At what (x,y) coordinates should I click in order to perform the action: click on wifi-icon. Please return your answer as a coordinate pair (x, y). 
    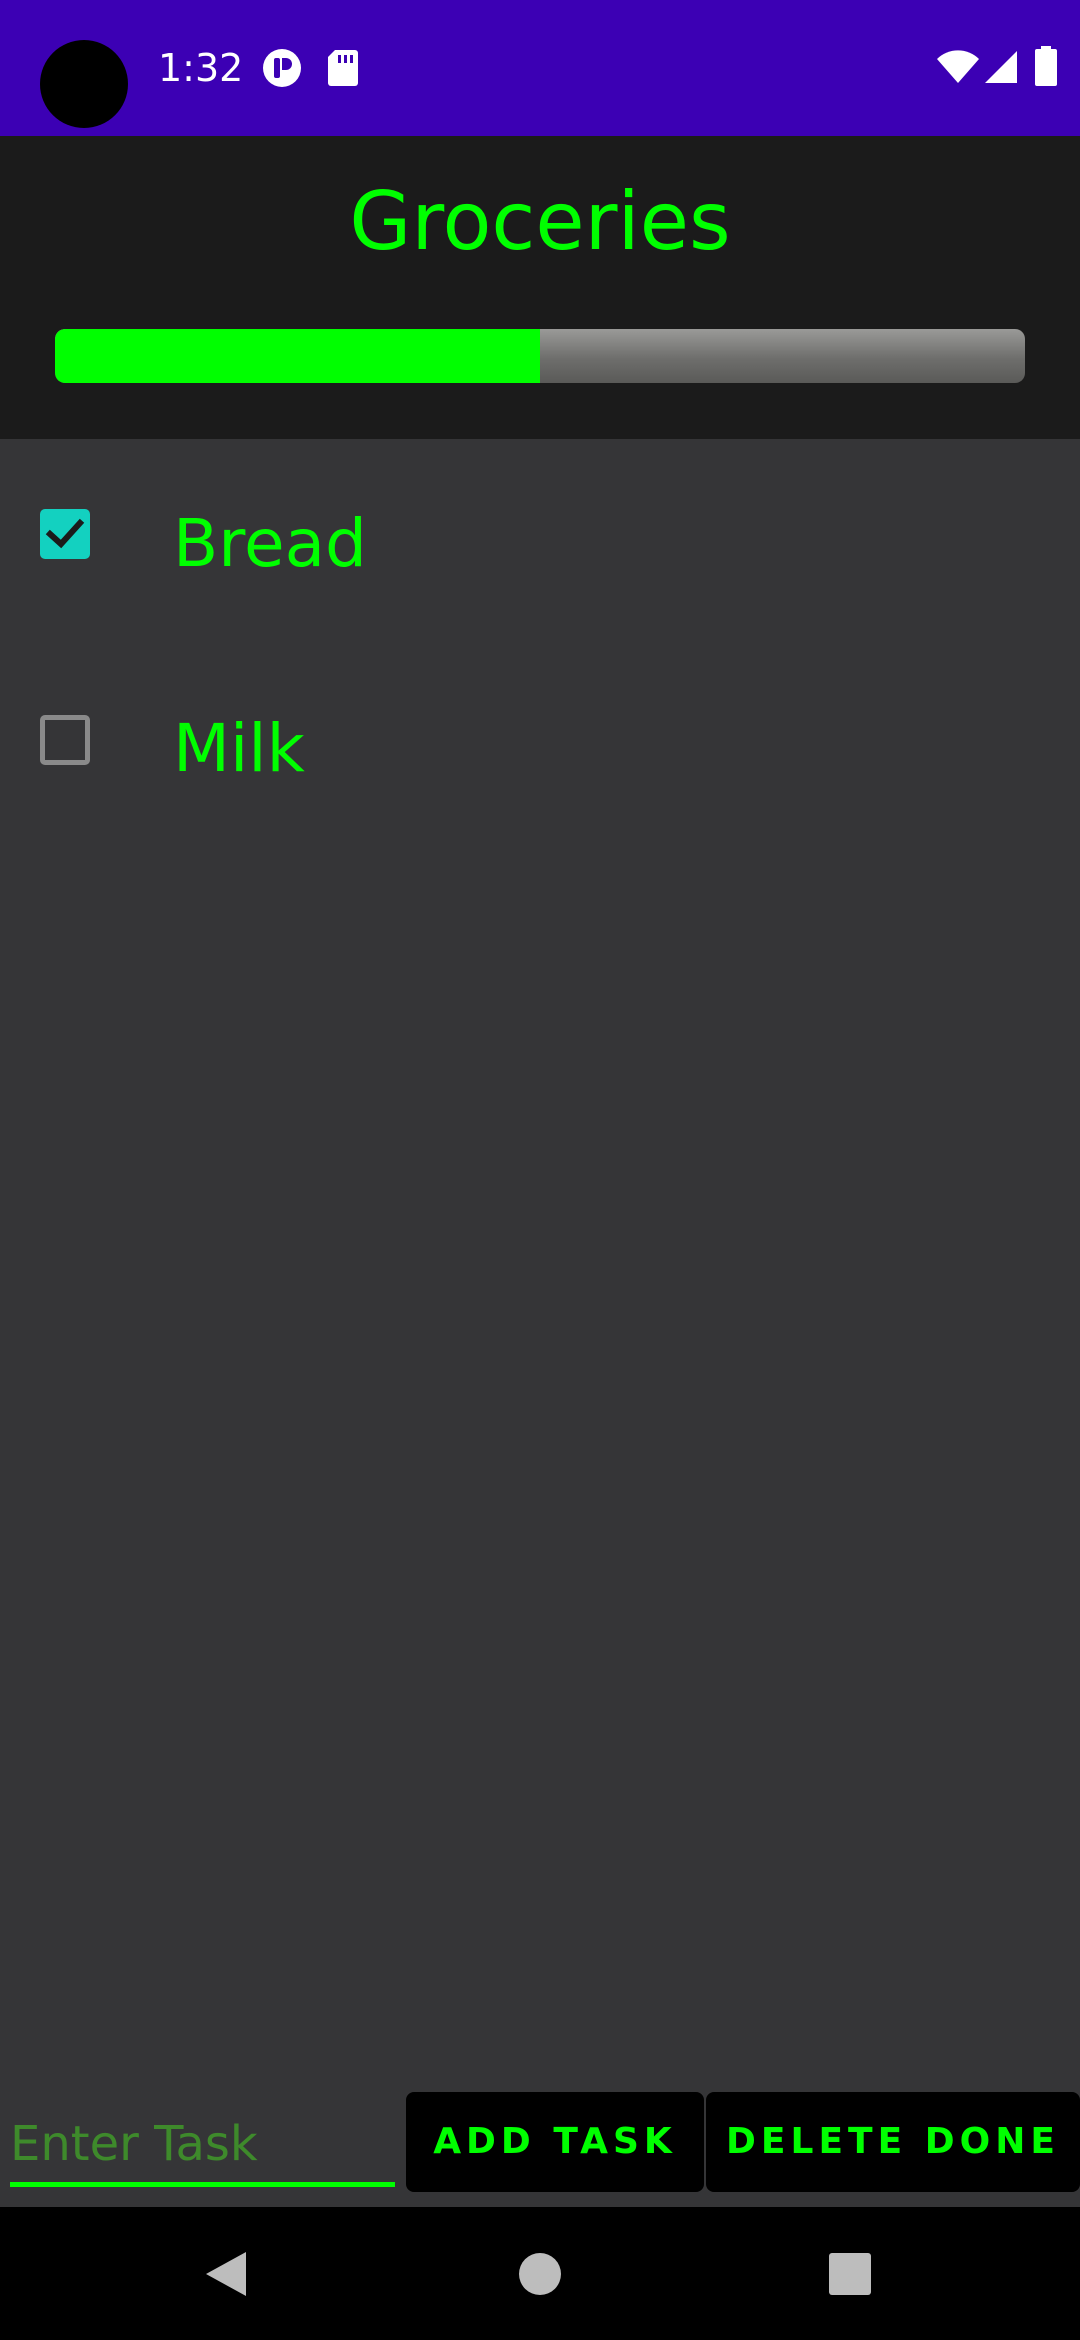
    Looking at the image, I should click on (958, 67).